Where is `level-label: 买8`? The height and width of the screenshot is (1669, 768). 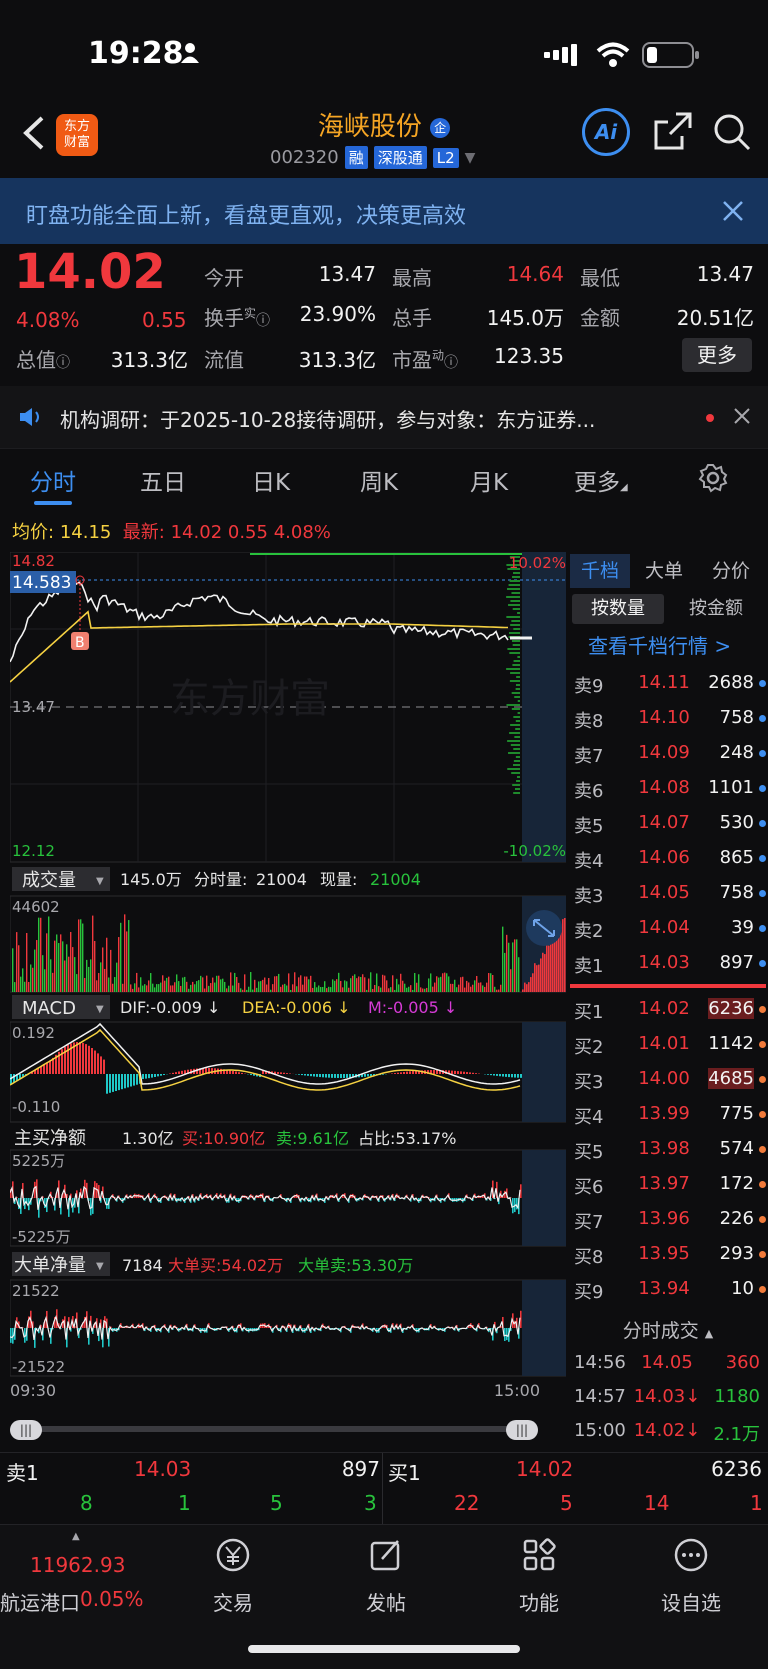 level-label: 买8 is located at coordinates (589, 1257).